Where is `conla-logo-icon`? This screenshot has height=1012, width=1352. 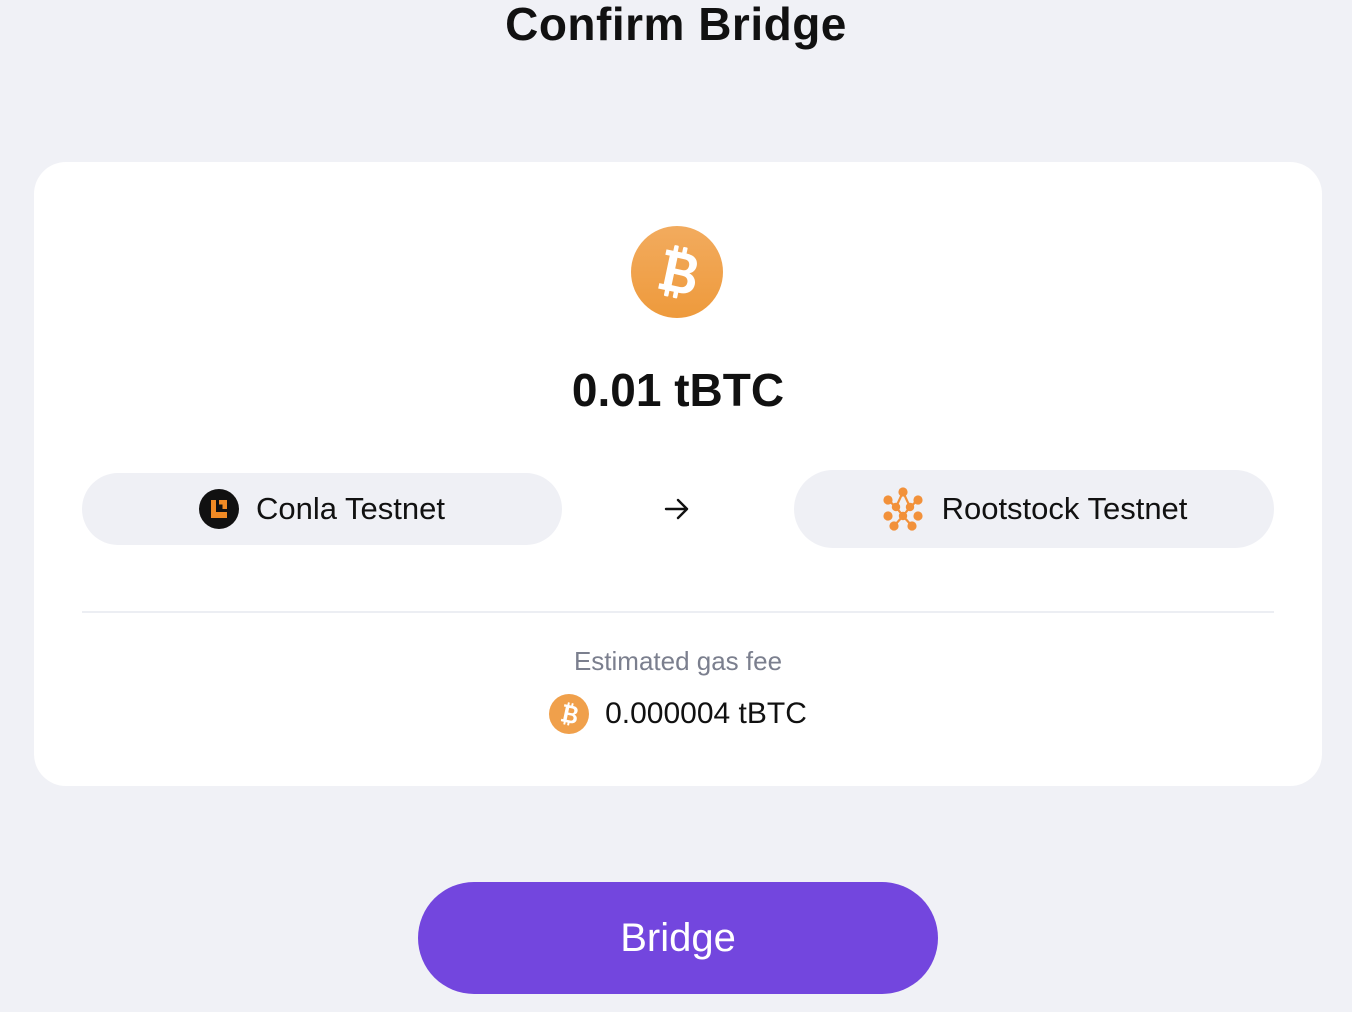
conla-logo-icon is located at coordinates (219, 509).